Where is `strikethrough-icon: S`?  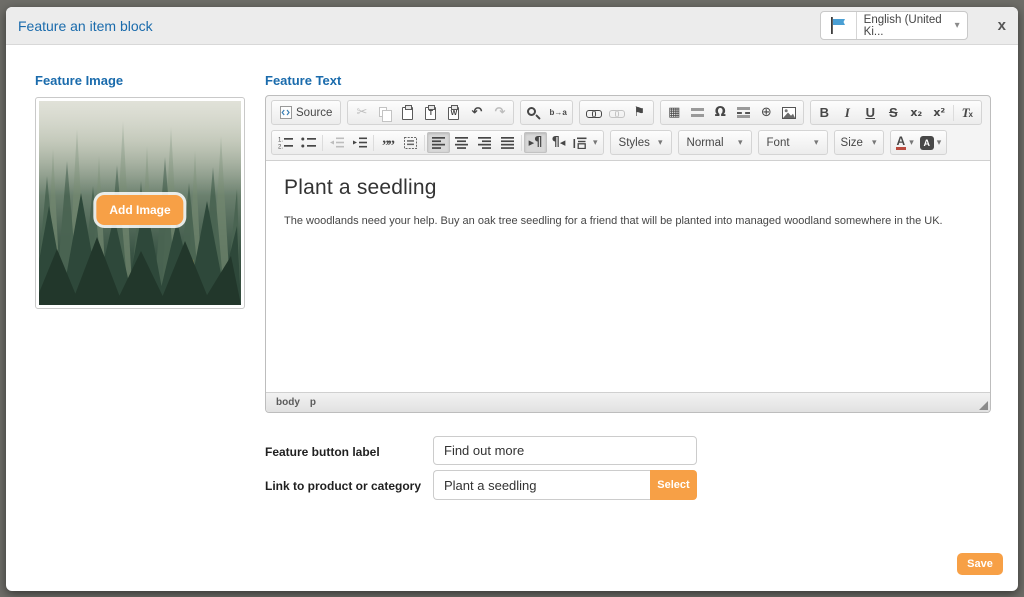
strikethrough-icon: S is located at coordinates (893, 112).